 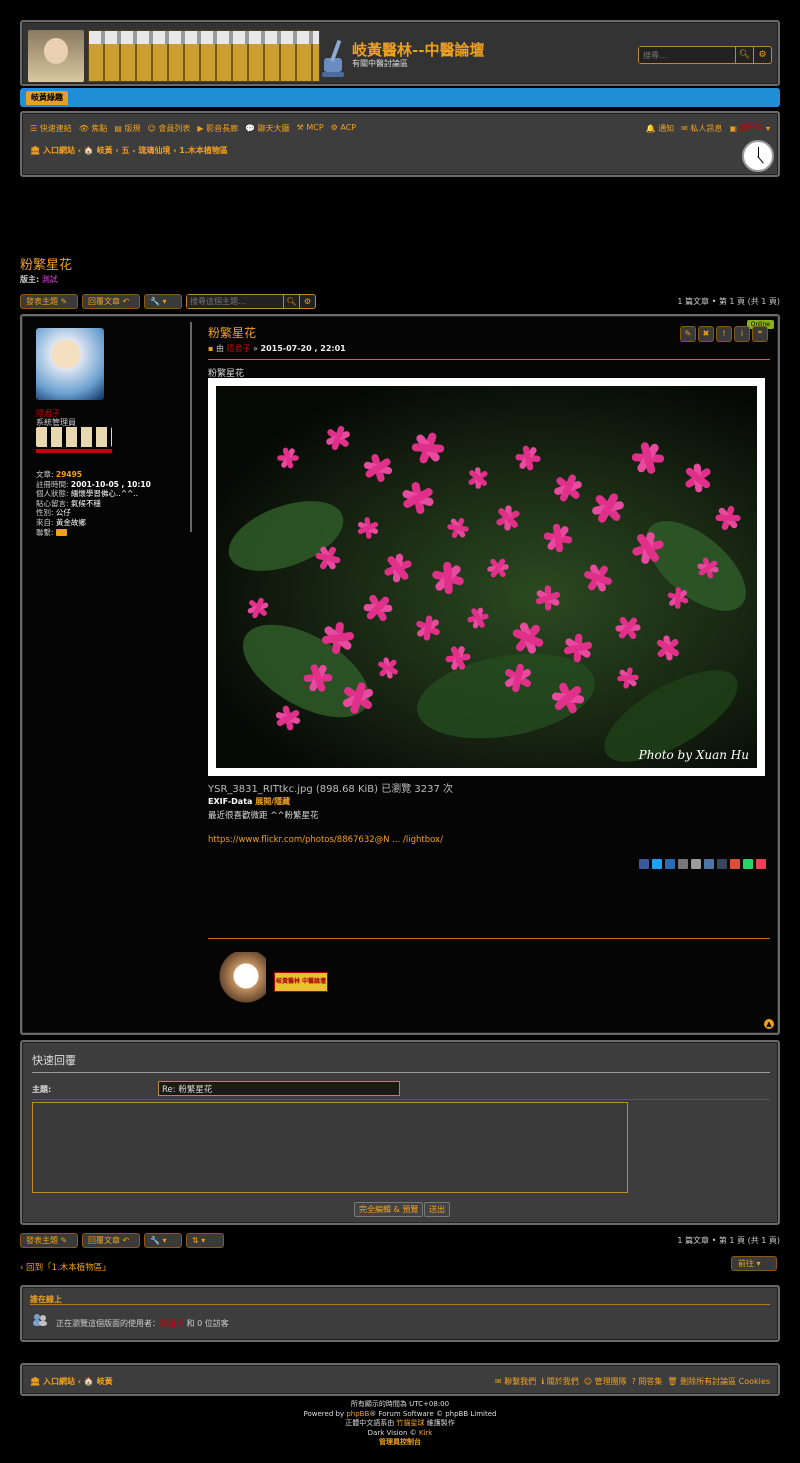 I want to click on rank-image, so click(x=74, y=440).